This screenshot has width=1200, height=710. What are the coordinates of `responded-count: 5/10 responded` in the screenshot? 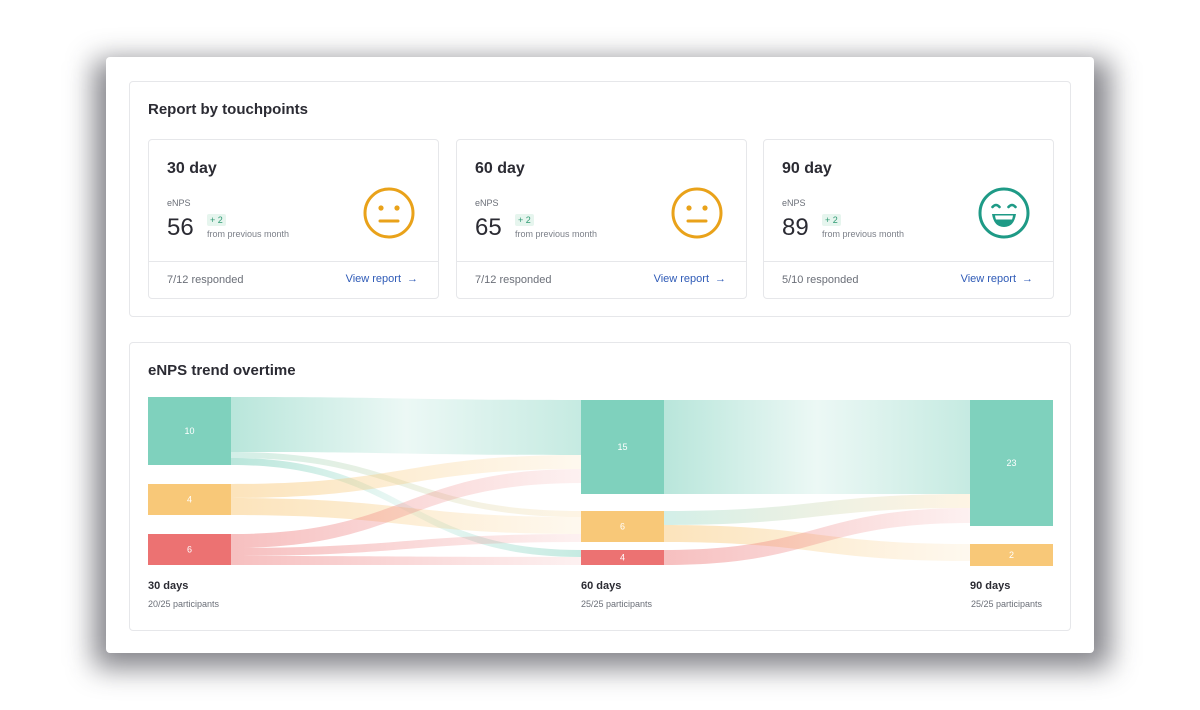 It's located at (820, 280).